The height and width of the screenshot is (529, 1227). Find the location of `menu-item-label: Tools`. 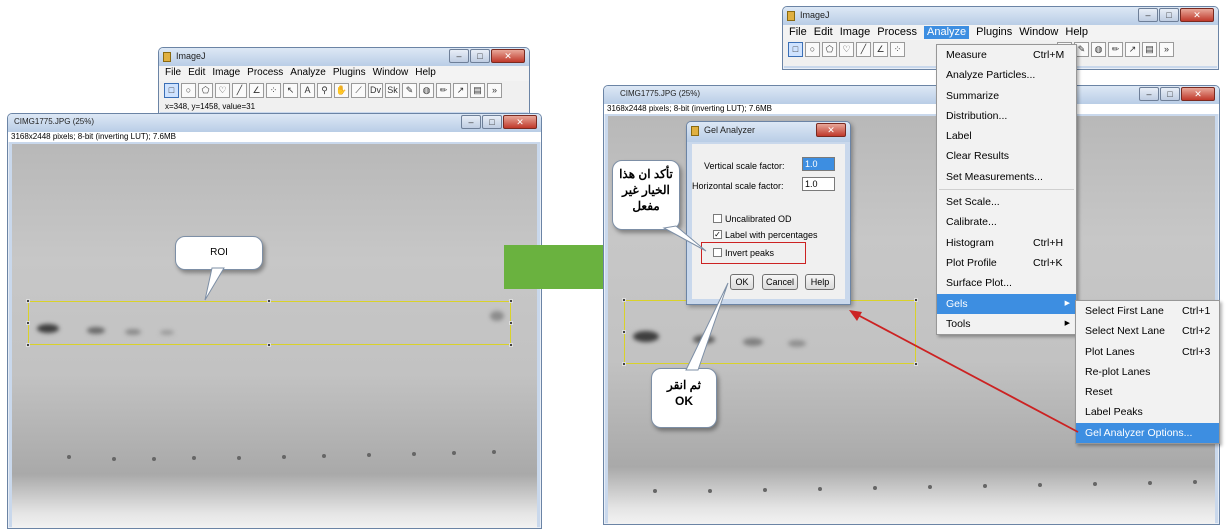

menu-item-label: Tools is located at coordinates (958, 323).